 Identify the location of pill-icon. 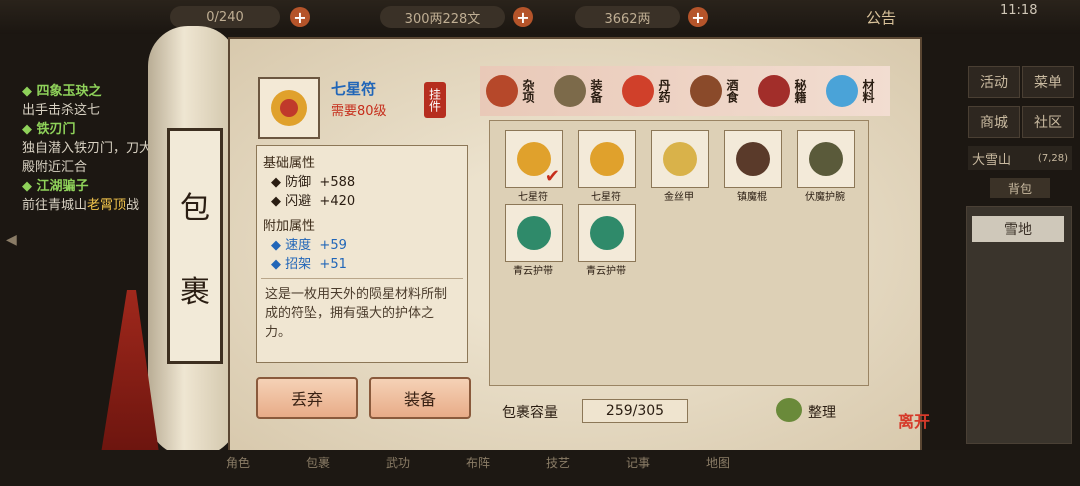
(638, 91).